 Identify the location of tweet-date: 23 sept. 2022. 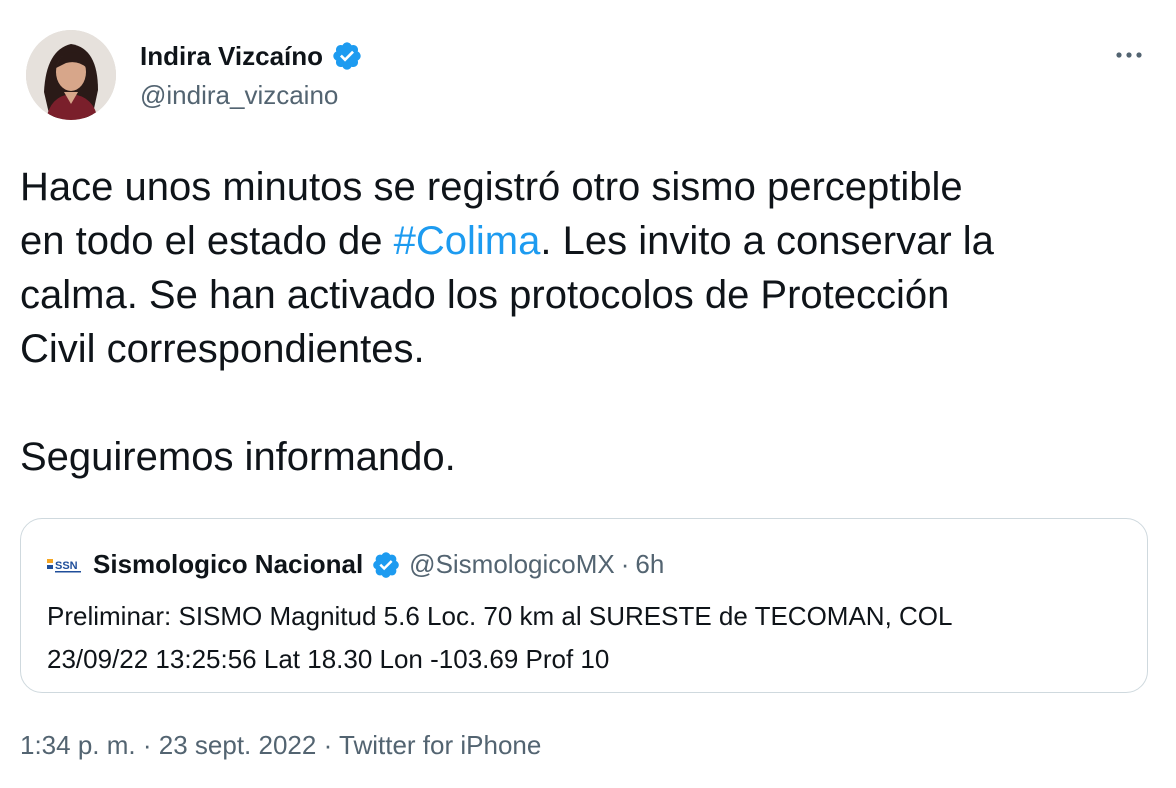
(238, 745).